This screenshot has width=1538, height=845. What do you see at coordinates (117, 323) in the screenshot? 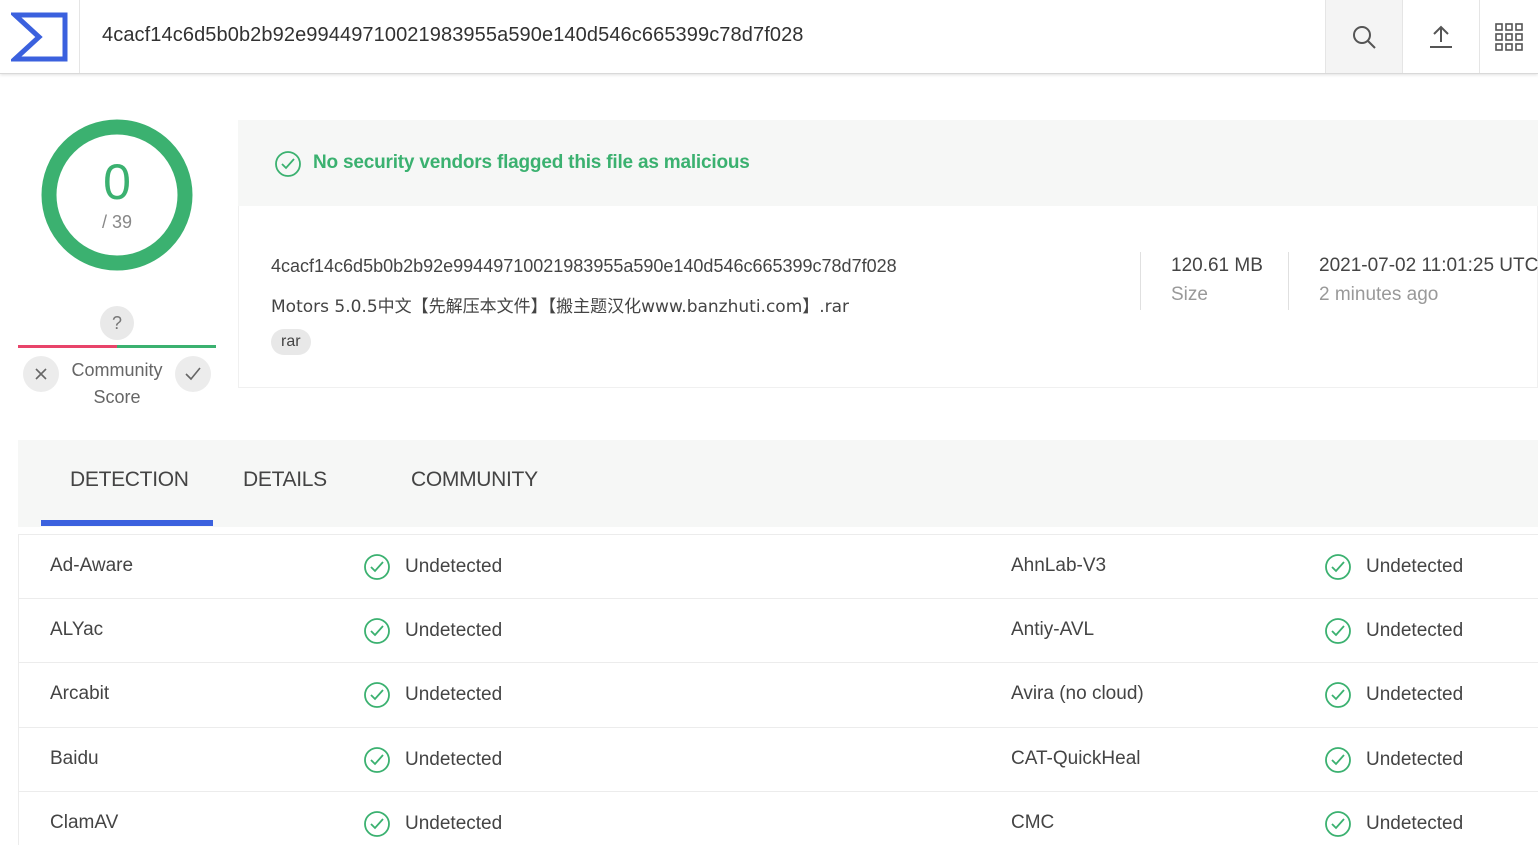
I see `community-score-help: ?` at bounding box center [117, 323].